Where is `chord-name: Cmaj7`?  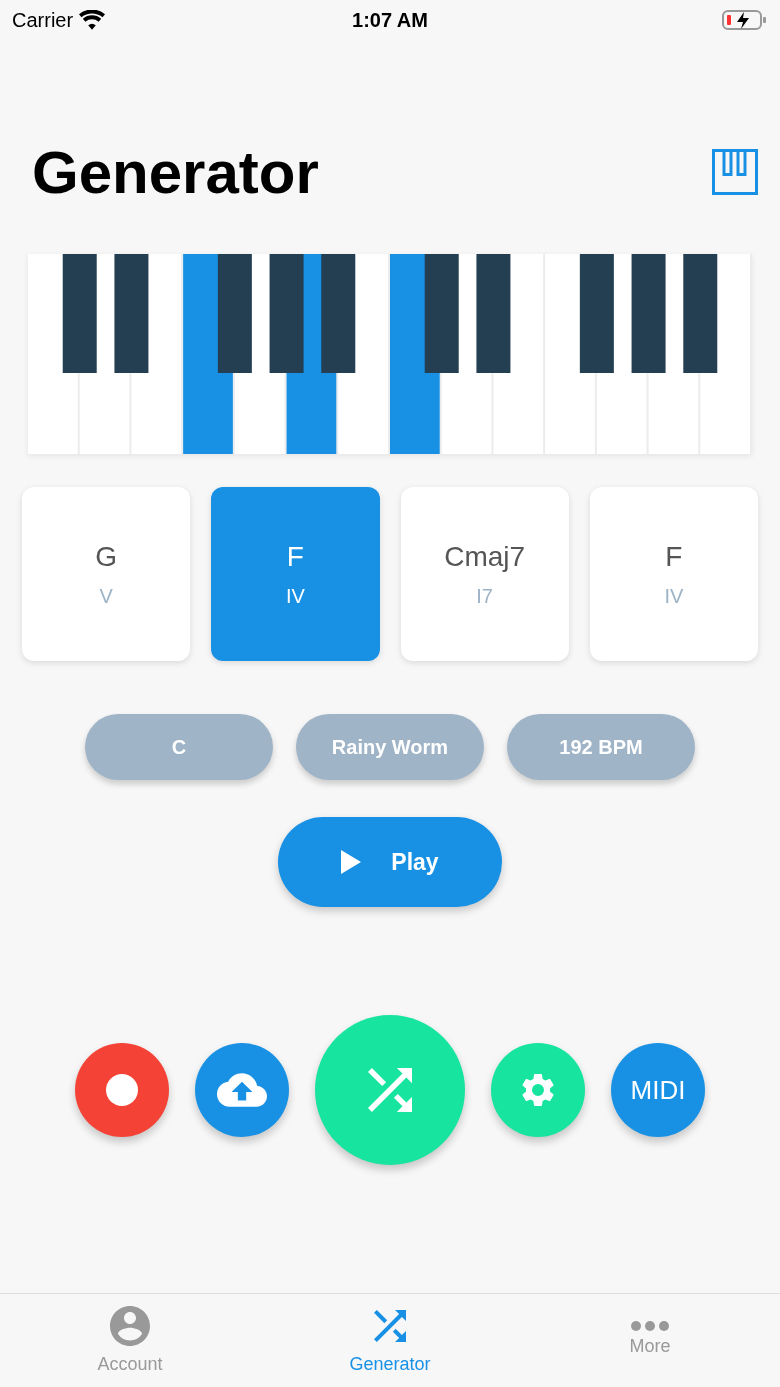
chord-name: Cmaj7 is located at coordinates (485, 556).